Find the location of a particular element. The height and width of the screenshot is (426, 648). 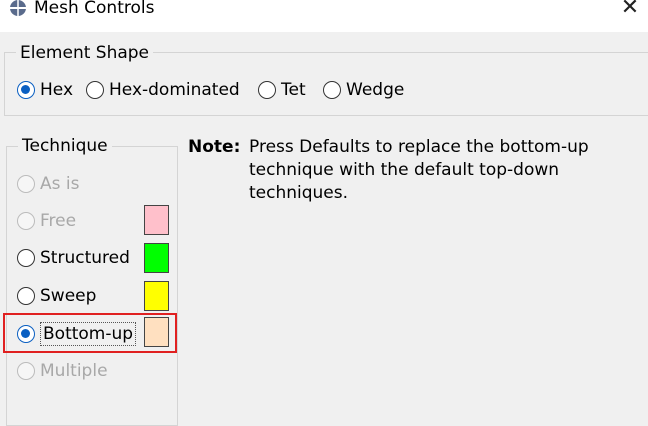

radio-structured is located at coordinates (26, 258).